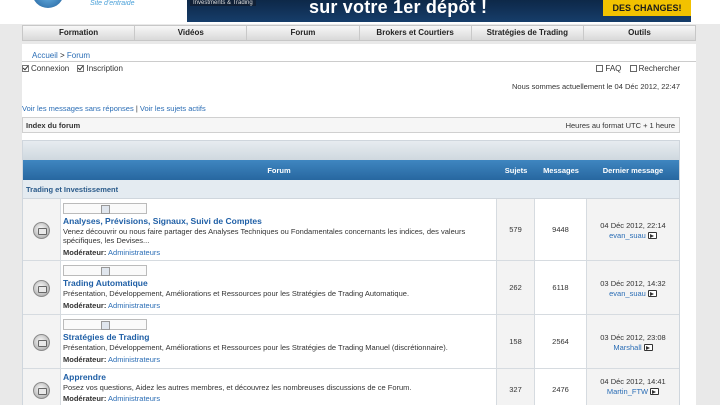  I want to click on message-count: 9448, so click(560, 229).